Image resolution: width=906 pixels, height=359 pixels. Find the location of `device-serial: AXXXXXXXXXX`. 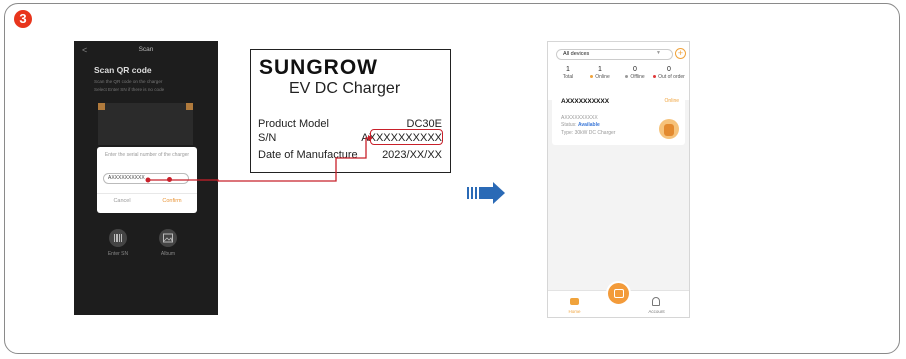

device-serial: AXXXXXXXXXX is located at coordinates (579, 118).